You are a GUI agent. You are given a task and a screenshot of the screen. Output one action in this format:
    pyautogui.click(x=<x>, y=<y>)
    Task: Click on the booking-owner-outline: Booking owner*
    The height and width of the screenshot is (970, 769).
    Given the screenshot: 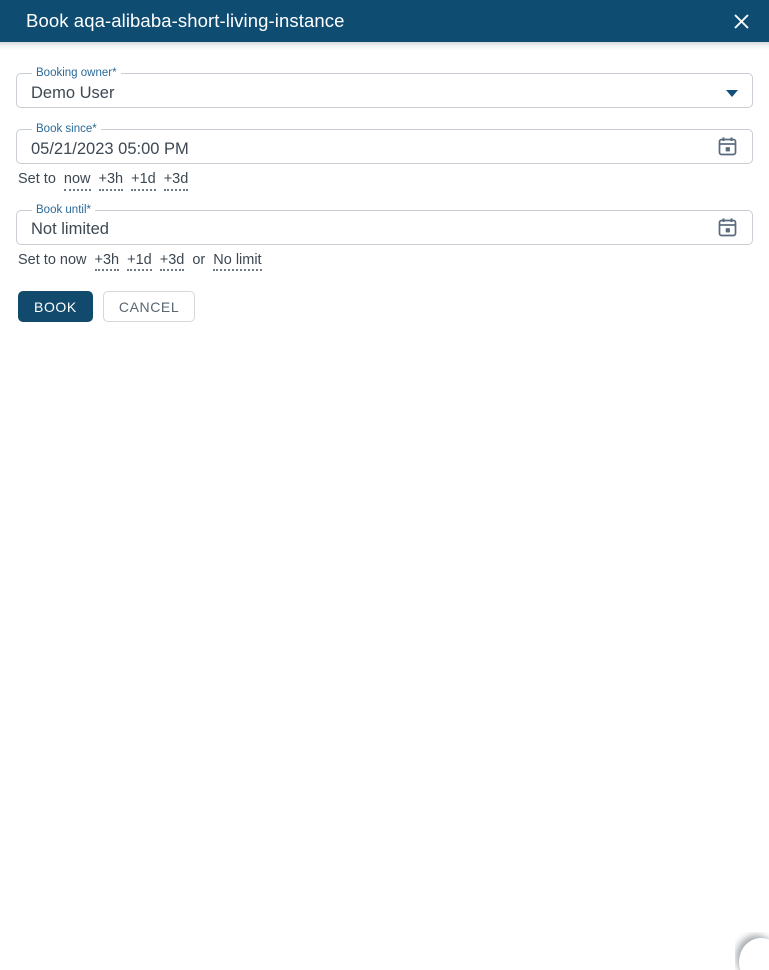 What is the action you would take?
    pyautogui.click(x=384, y=87)
    